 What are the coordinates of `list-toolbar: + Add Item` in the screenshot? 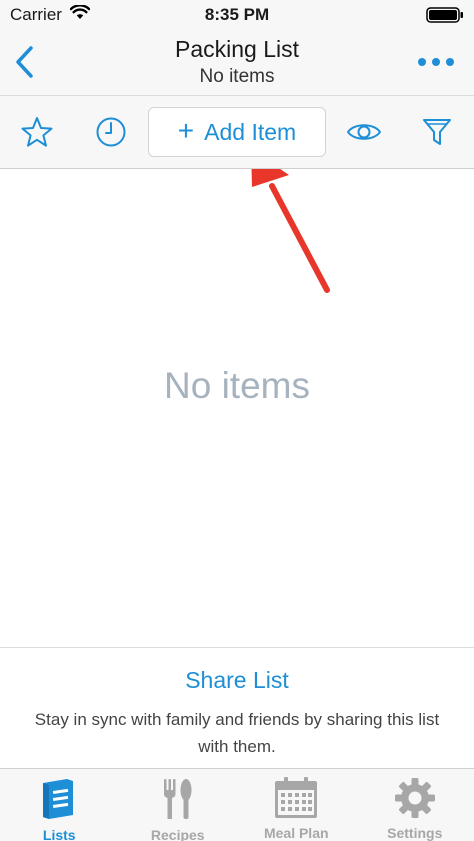 It's located at (237, 132).